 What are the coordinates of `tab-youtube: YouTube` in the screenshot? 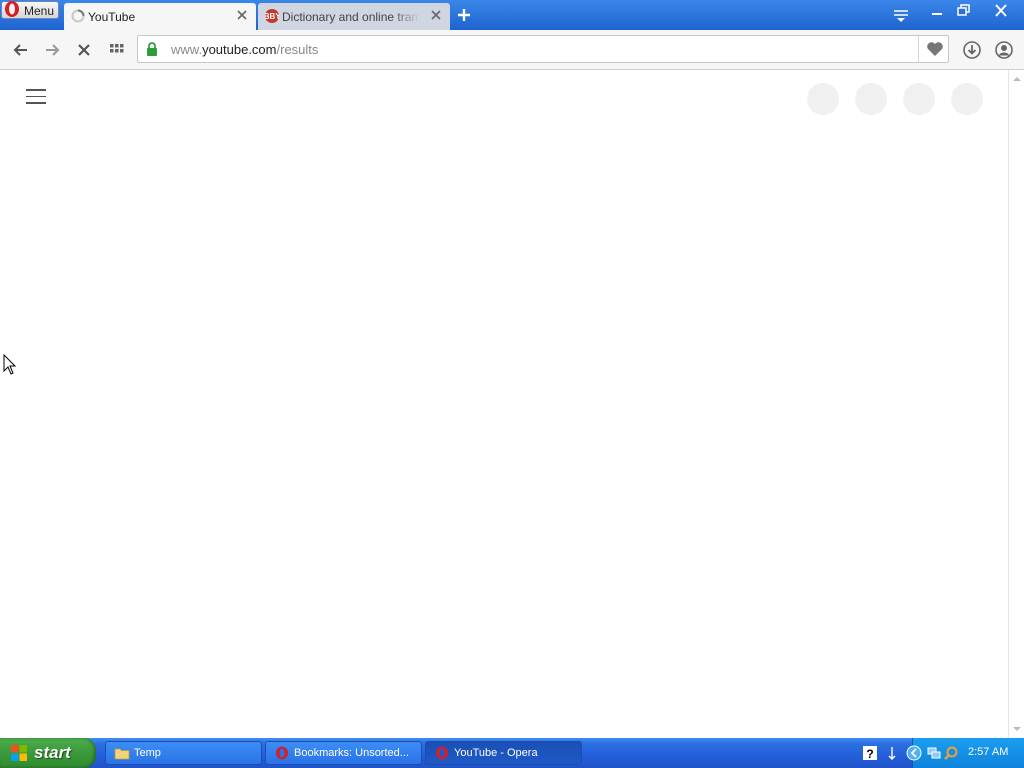 It's located at (160, 16).